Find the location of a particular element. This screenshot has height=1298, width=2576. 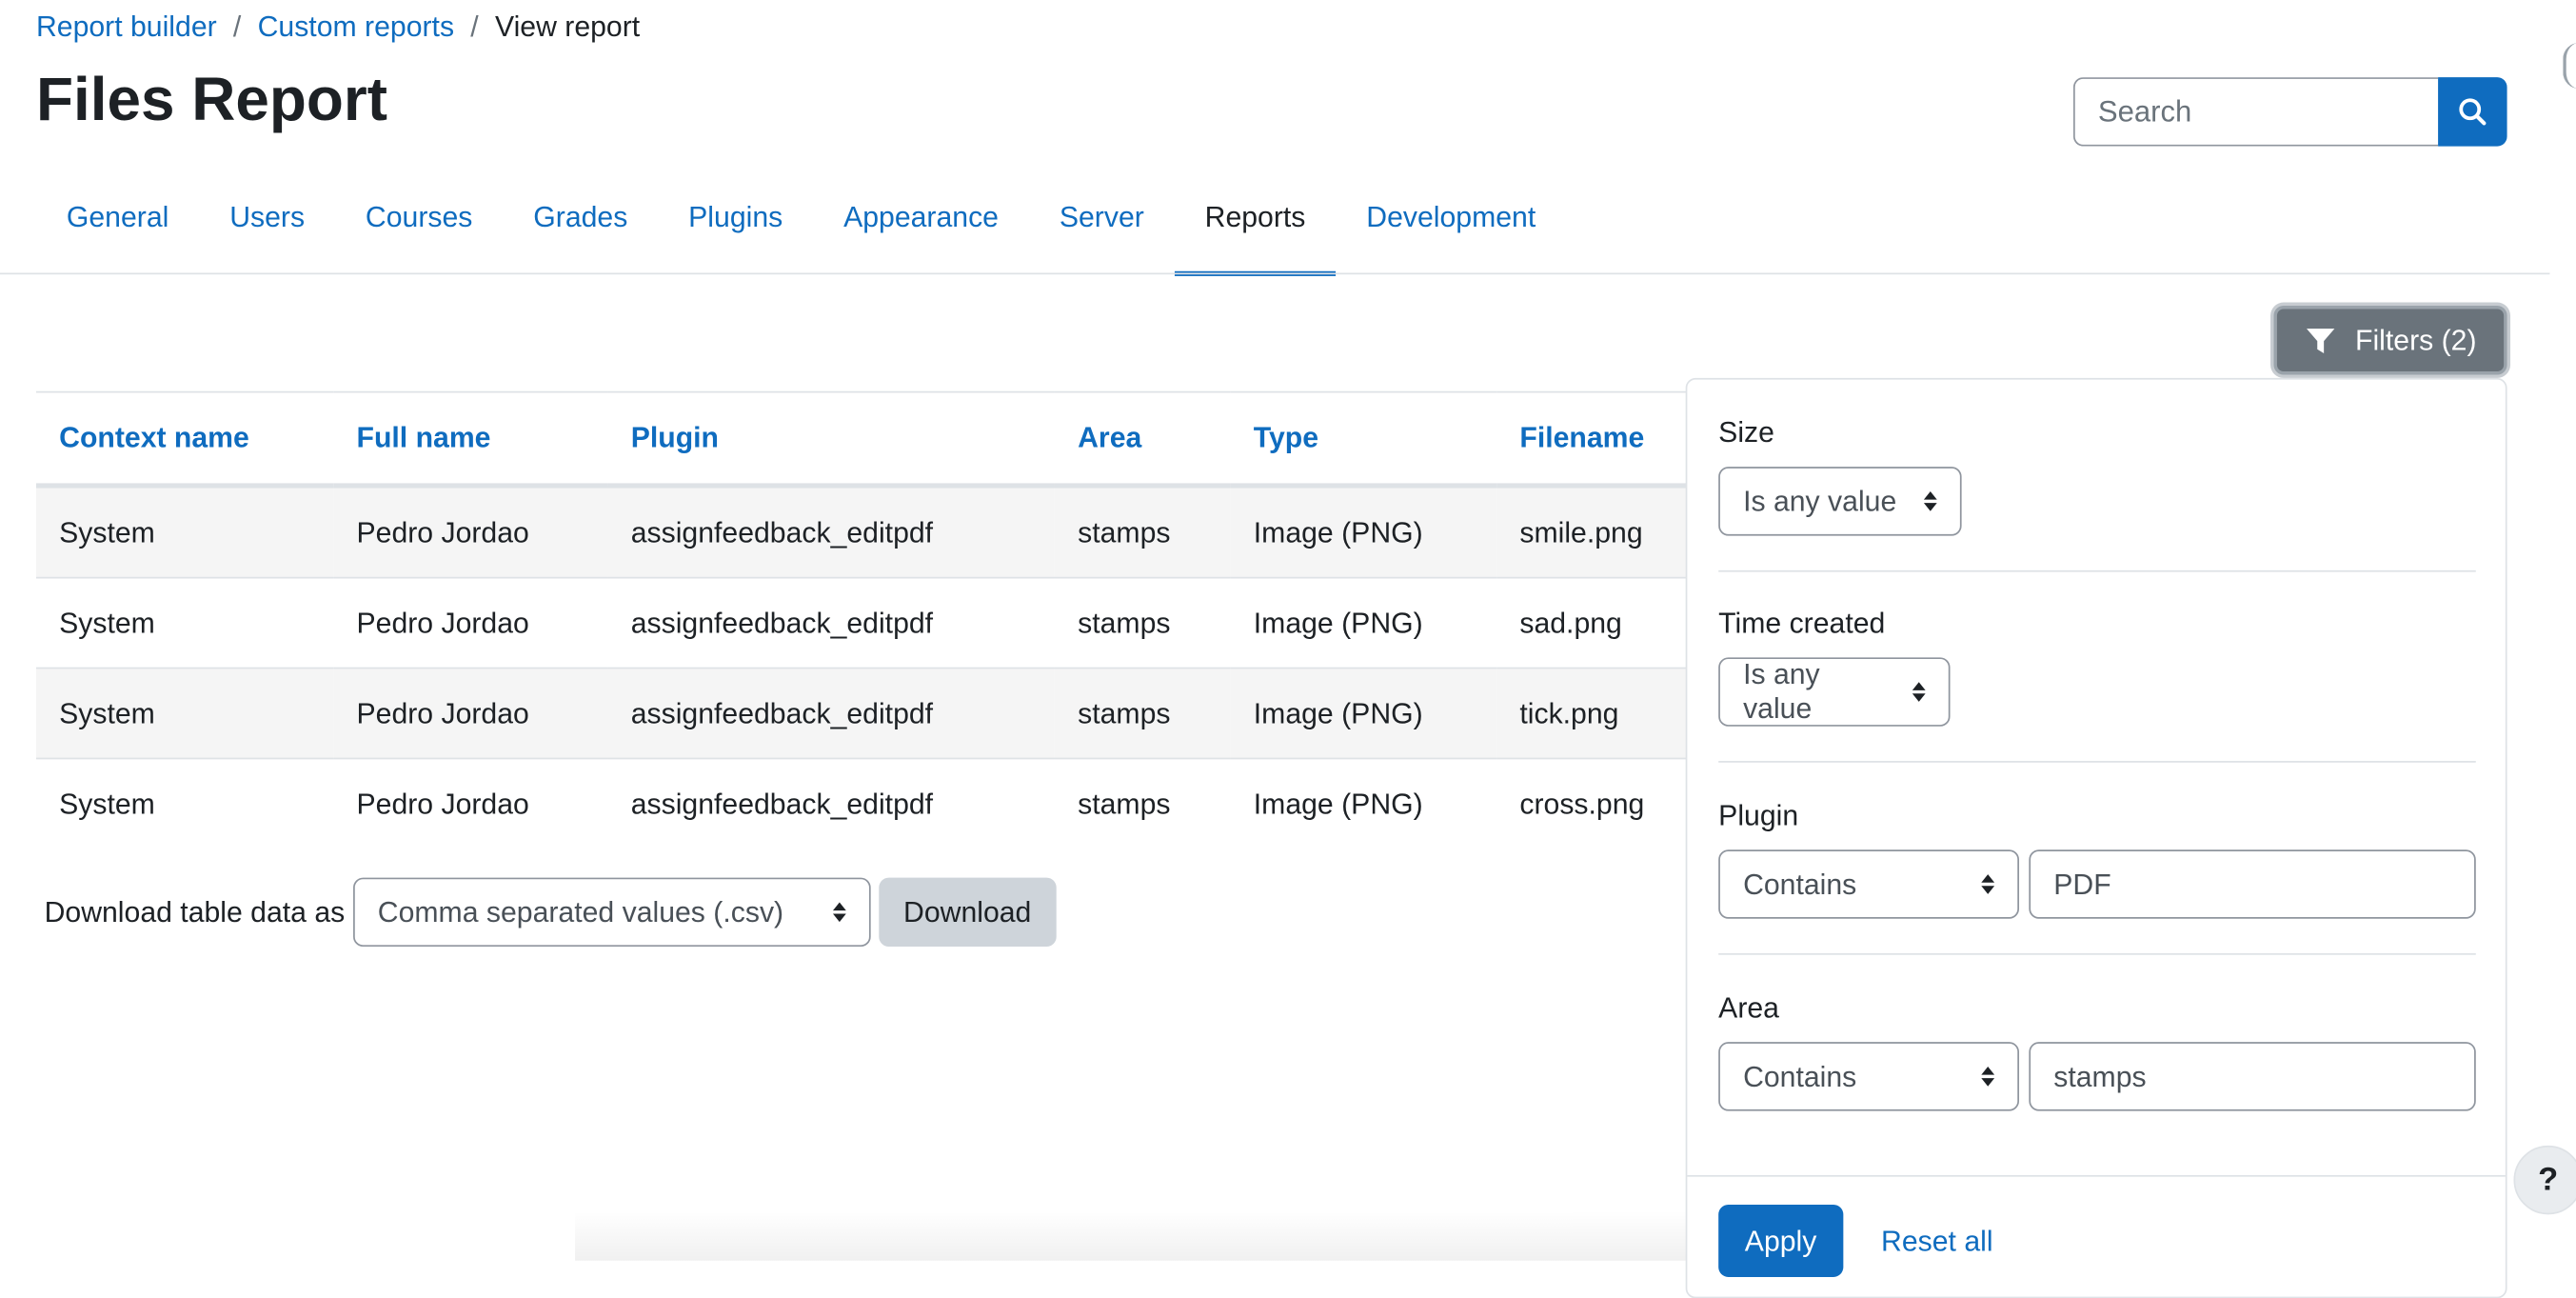

filter-area: Area Contains stamps is located at coordinates (2097, 1051).